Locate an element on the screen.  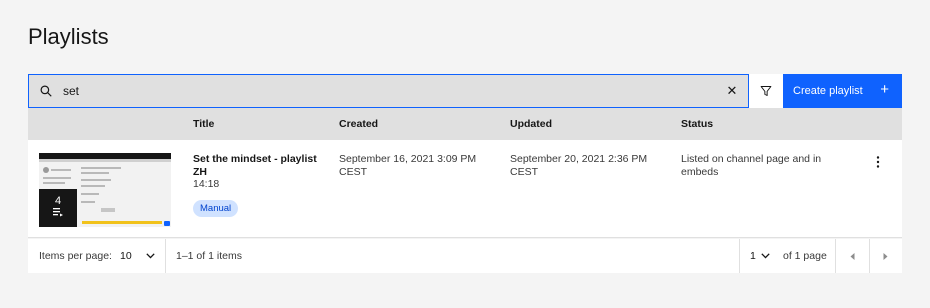
item-count-label: 4 is located at coordinates (58, 201).